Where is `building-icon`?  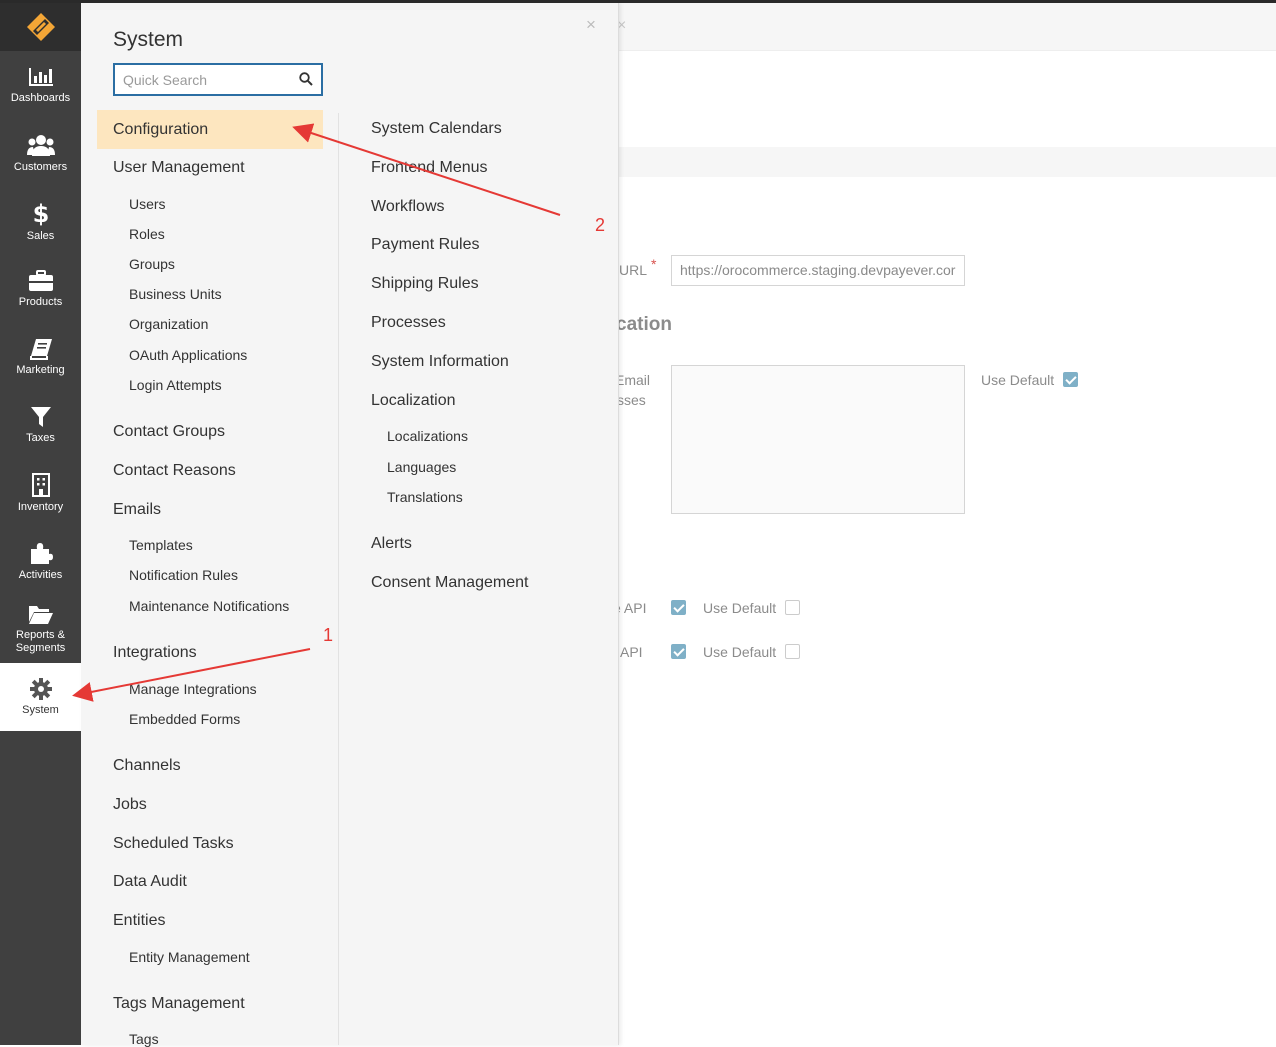 building-icon is located at coordinates (40, 484).